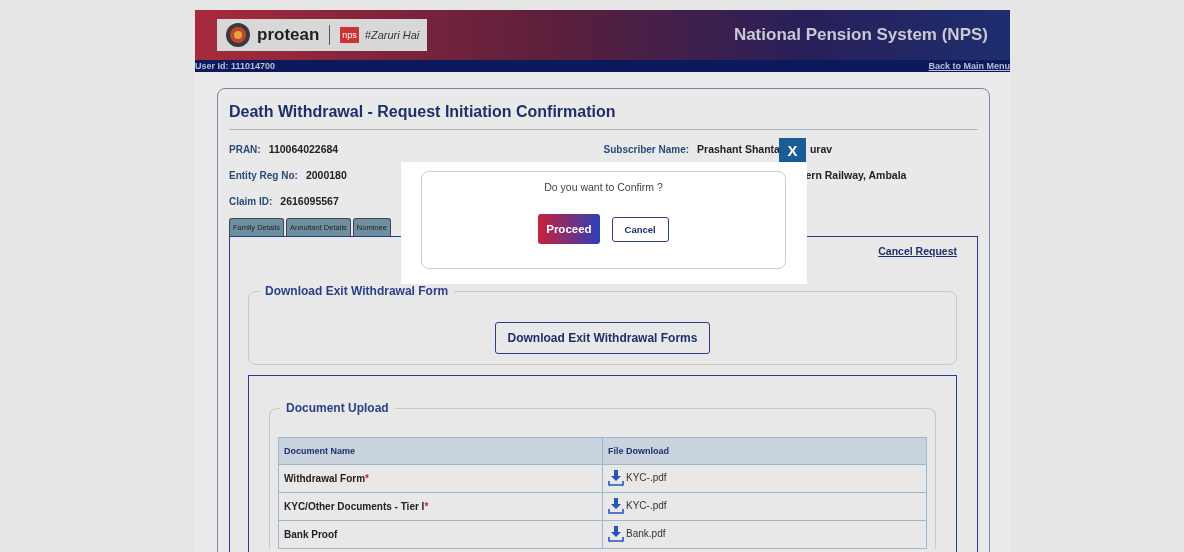 This screenshot has width=1184, height=552. I want to click on tagline: #Zaruri Hai, so click(392, 35).